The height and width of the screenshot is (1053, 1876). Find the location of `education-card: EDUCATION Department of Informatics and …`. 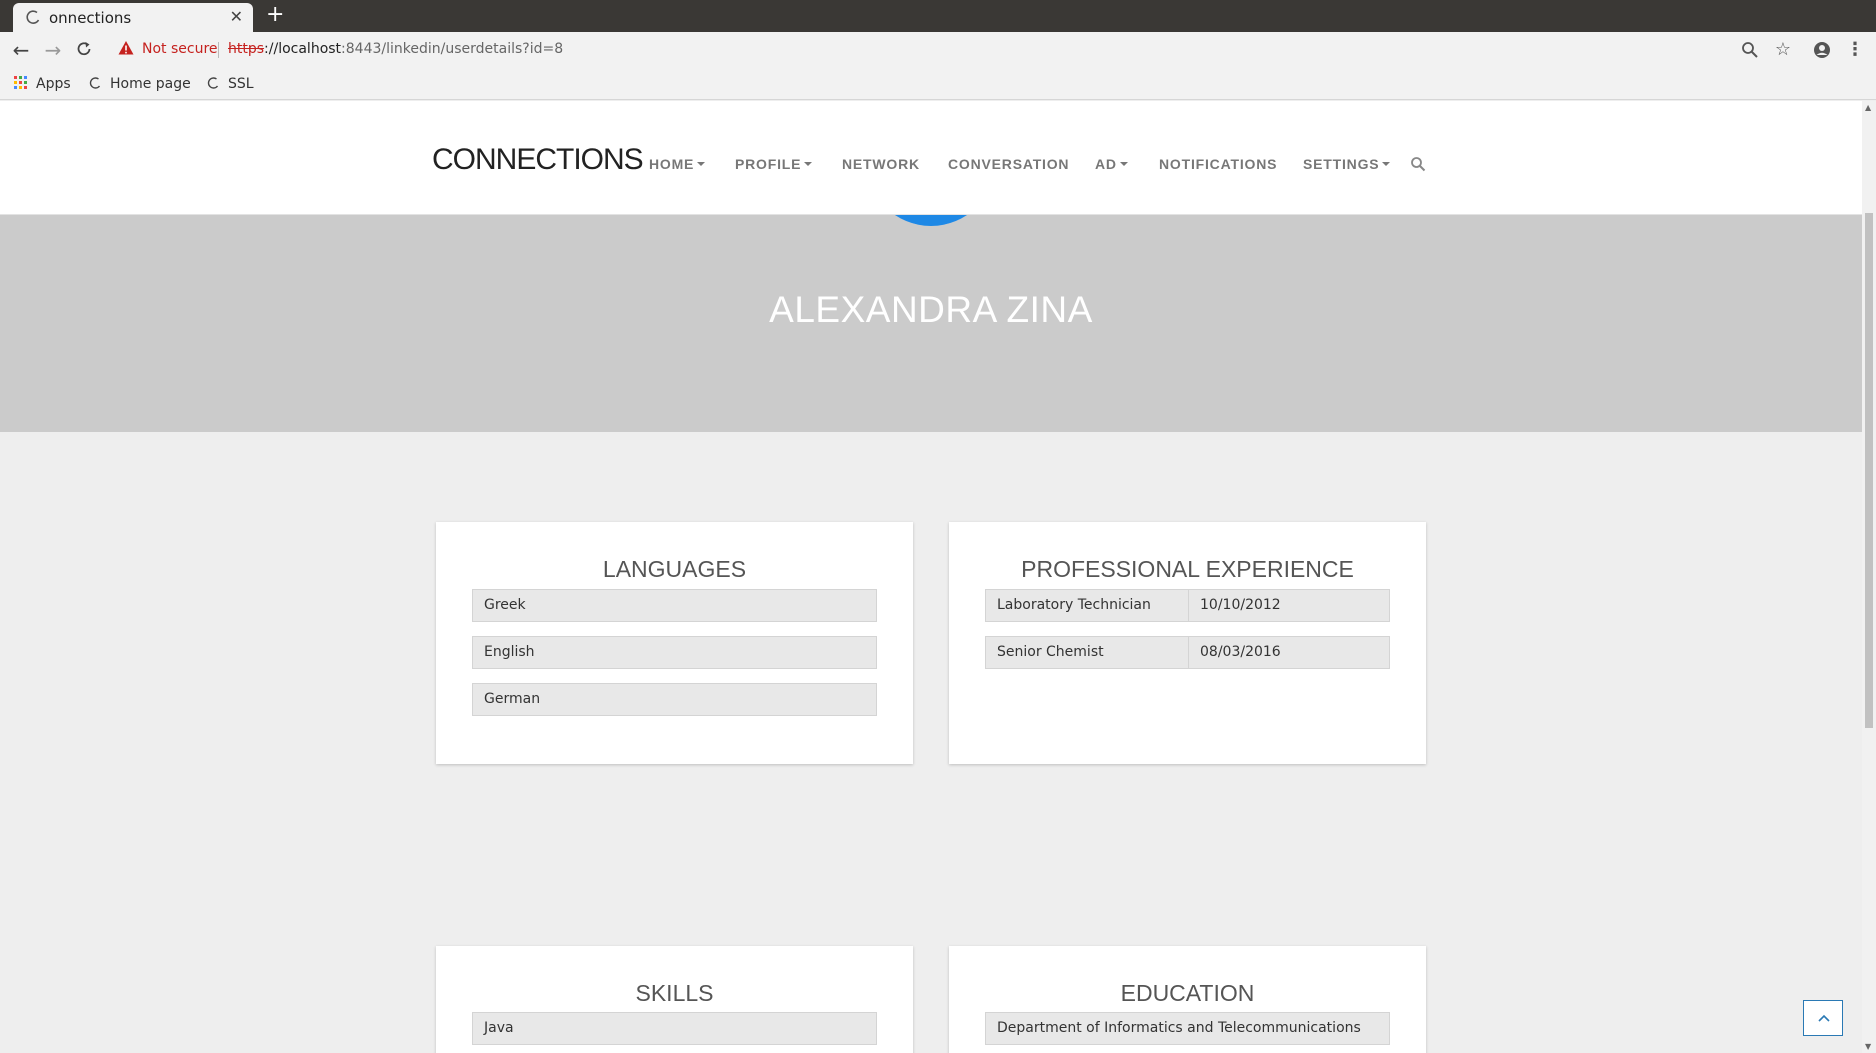

education-card: EDUCATION Department of Informatics and … is located at coordinates (1187, 999).